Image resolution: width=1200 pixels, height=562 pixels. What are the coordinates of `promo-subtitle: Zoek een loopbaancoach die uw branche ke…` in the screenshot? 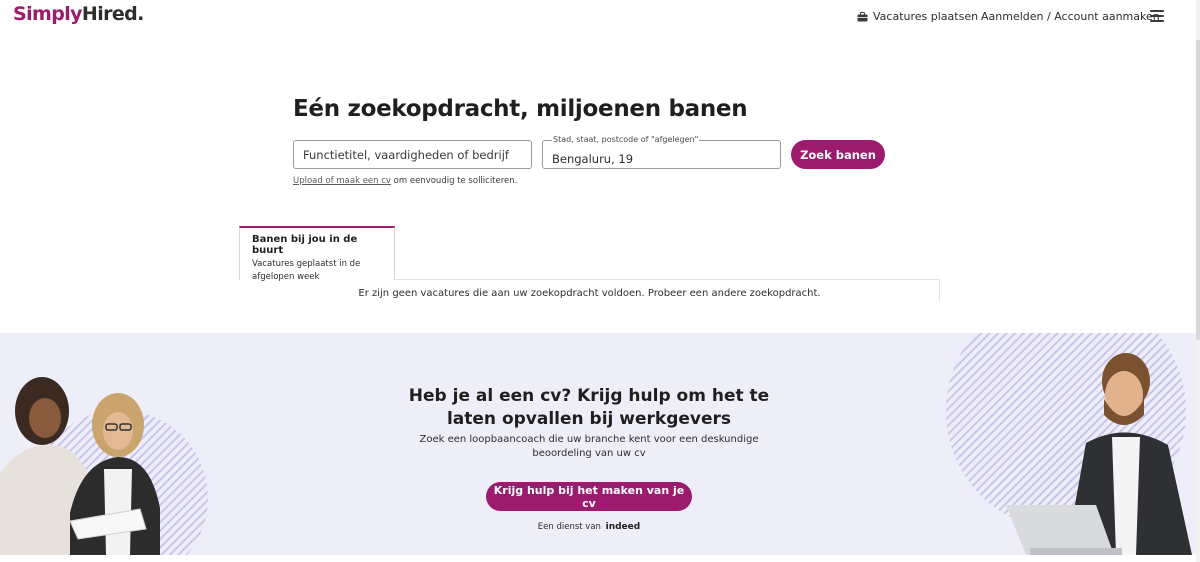 It's located at (589, 446).